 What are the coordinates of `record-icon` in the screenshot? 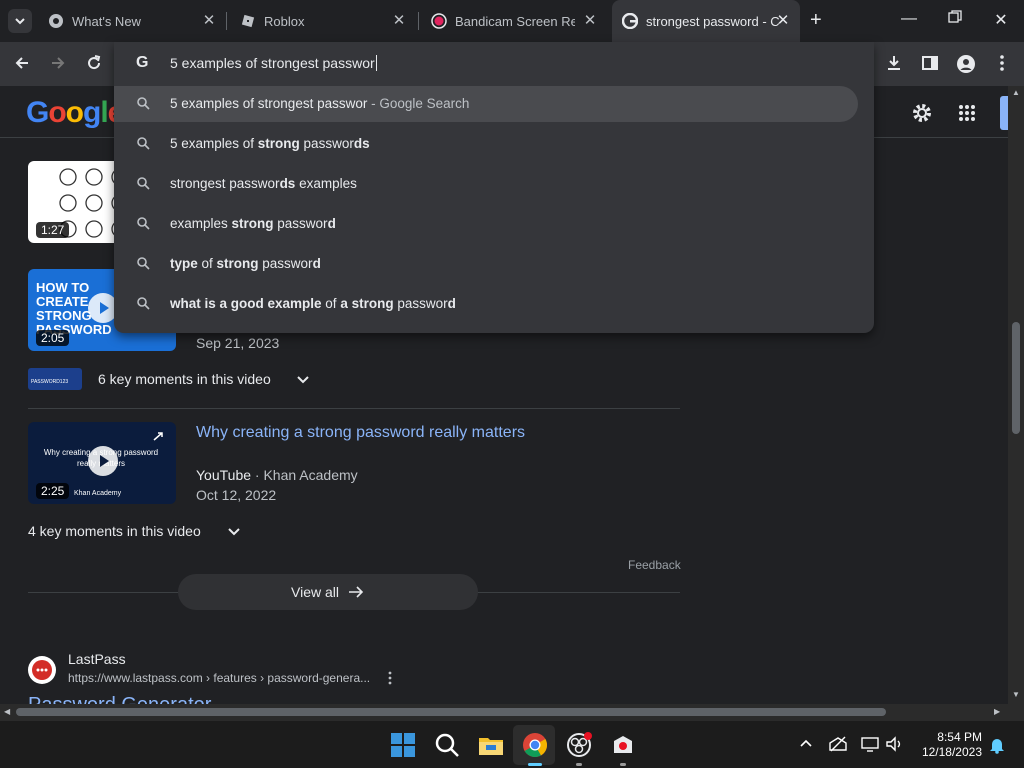 It's located at (439, 21).